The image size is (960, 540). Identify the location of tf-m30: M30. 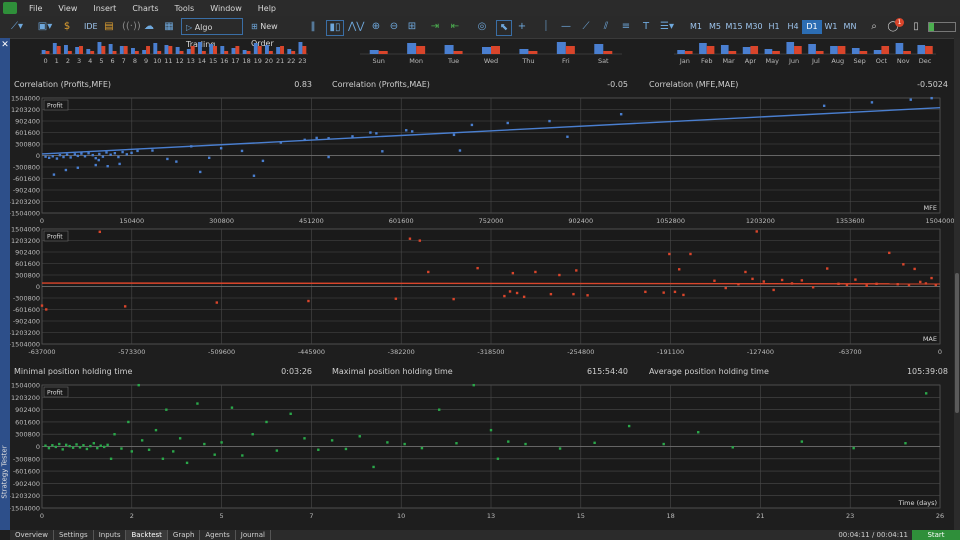
(754, 27).